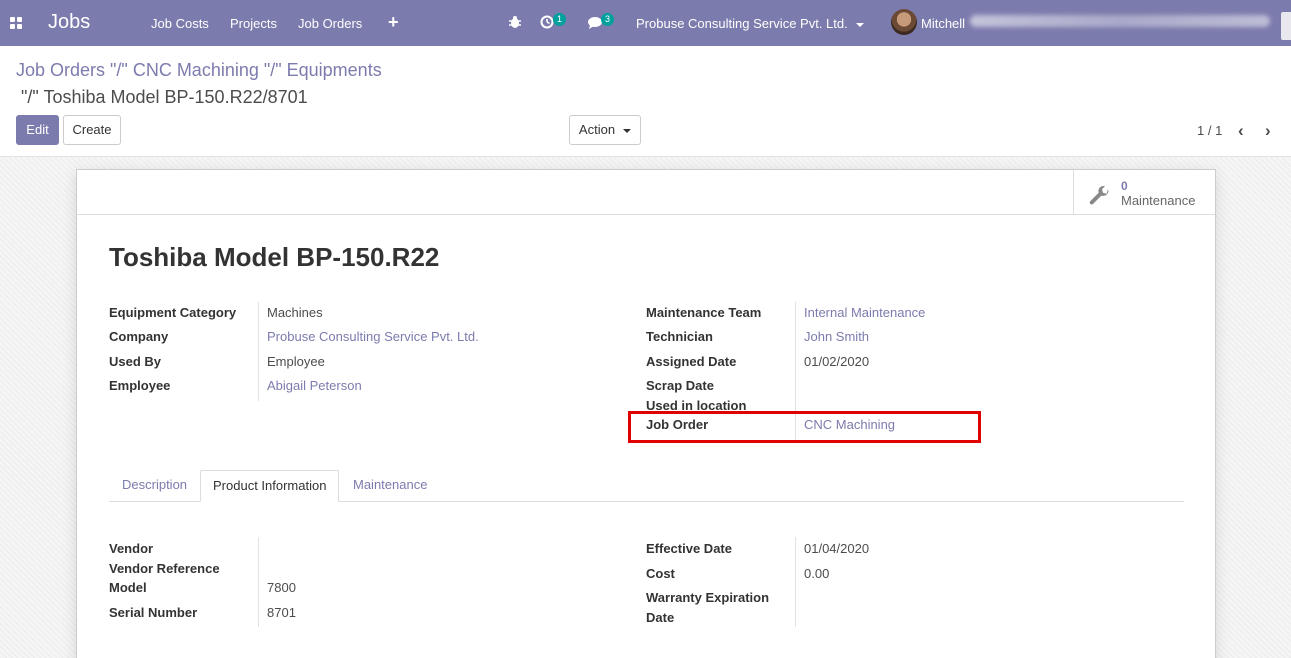 This screenshot has height=658, width=1291. Describe the element at coordinates (1144, 192) in the screenshot. I see `maintenance-smart-button: 0 Maintenance` at that location.